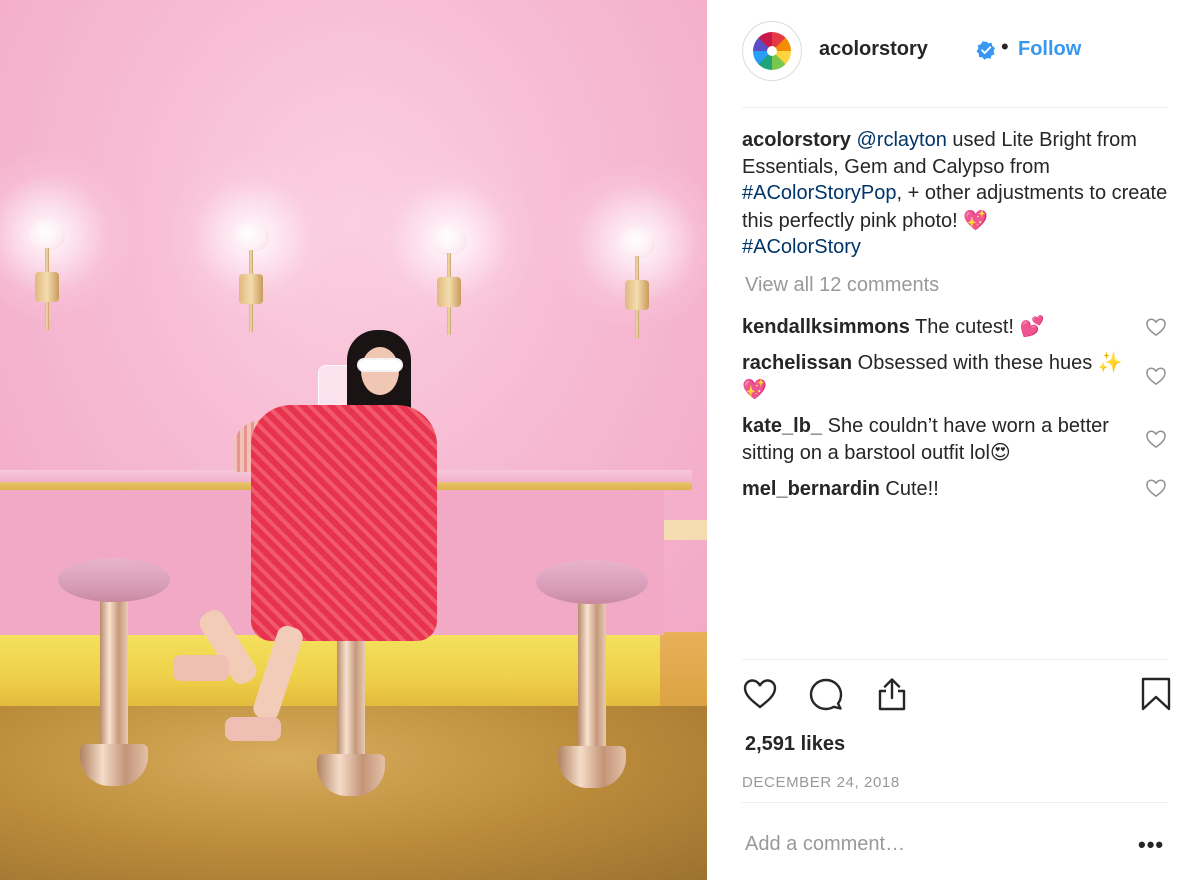 This screenshot has width=1200, height=880. I want to click on verified-badge-icon, so click(985, 50).